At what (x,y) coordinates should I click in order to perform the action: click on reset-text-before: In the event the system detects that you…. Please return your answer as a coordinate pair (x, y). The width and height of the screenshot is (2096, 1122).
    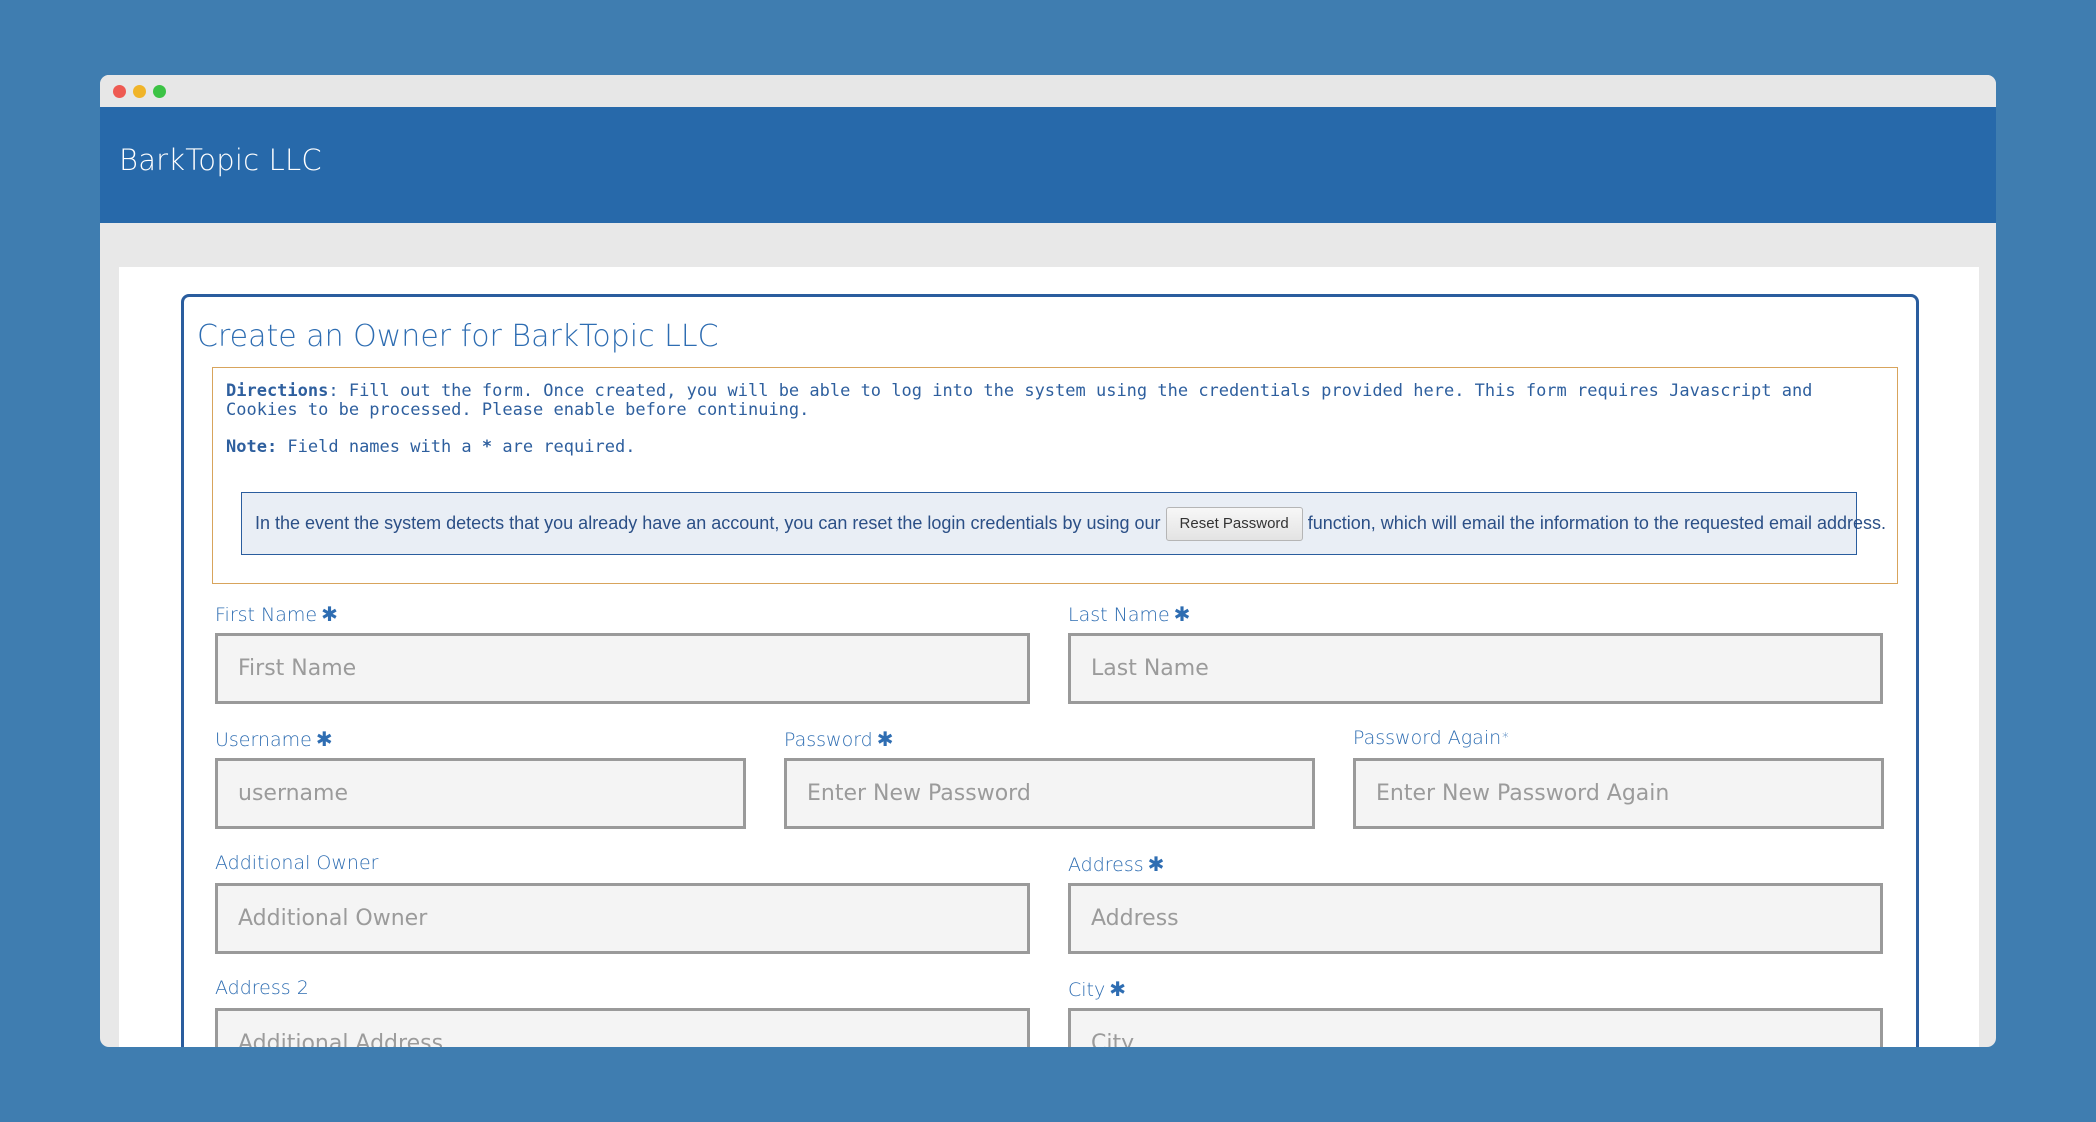
    Looking at the image, I should click on (708, 523).